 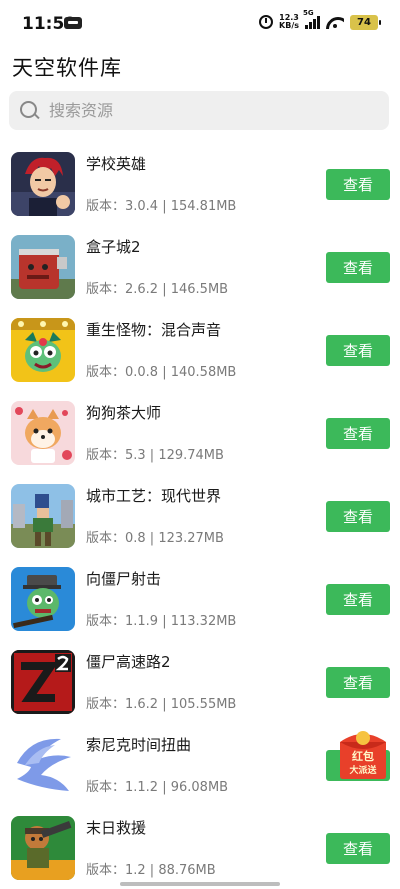 What do you see at coordinates (157, 289) in the screenshot?
I see `app-version-size: 版本：2.6.2 | 146.5MB` at bounding box center [157, 289].